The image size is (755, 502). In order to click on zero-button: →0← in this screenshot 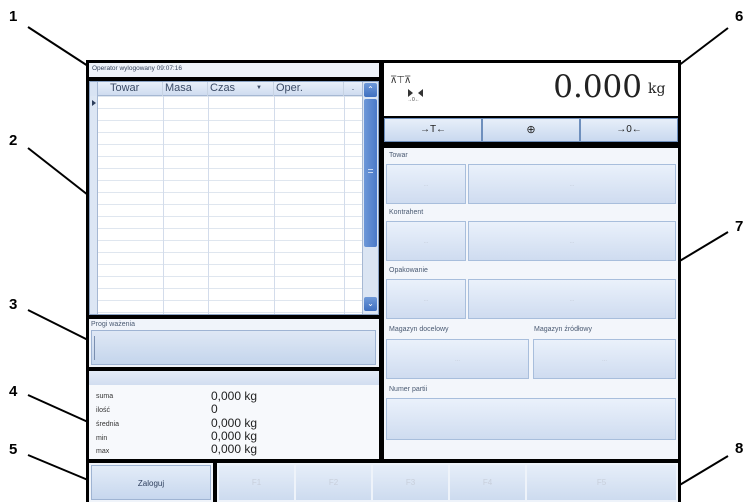, I will do `click(629, 130)`.